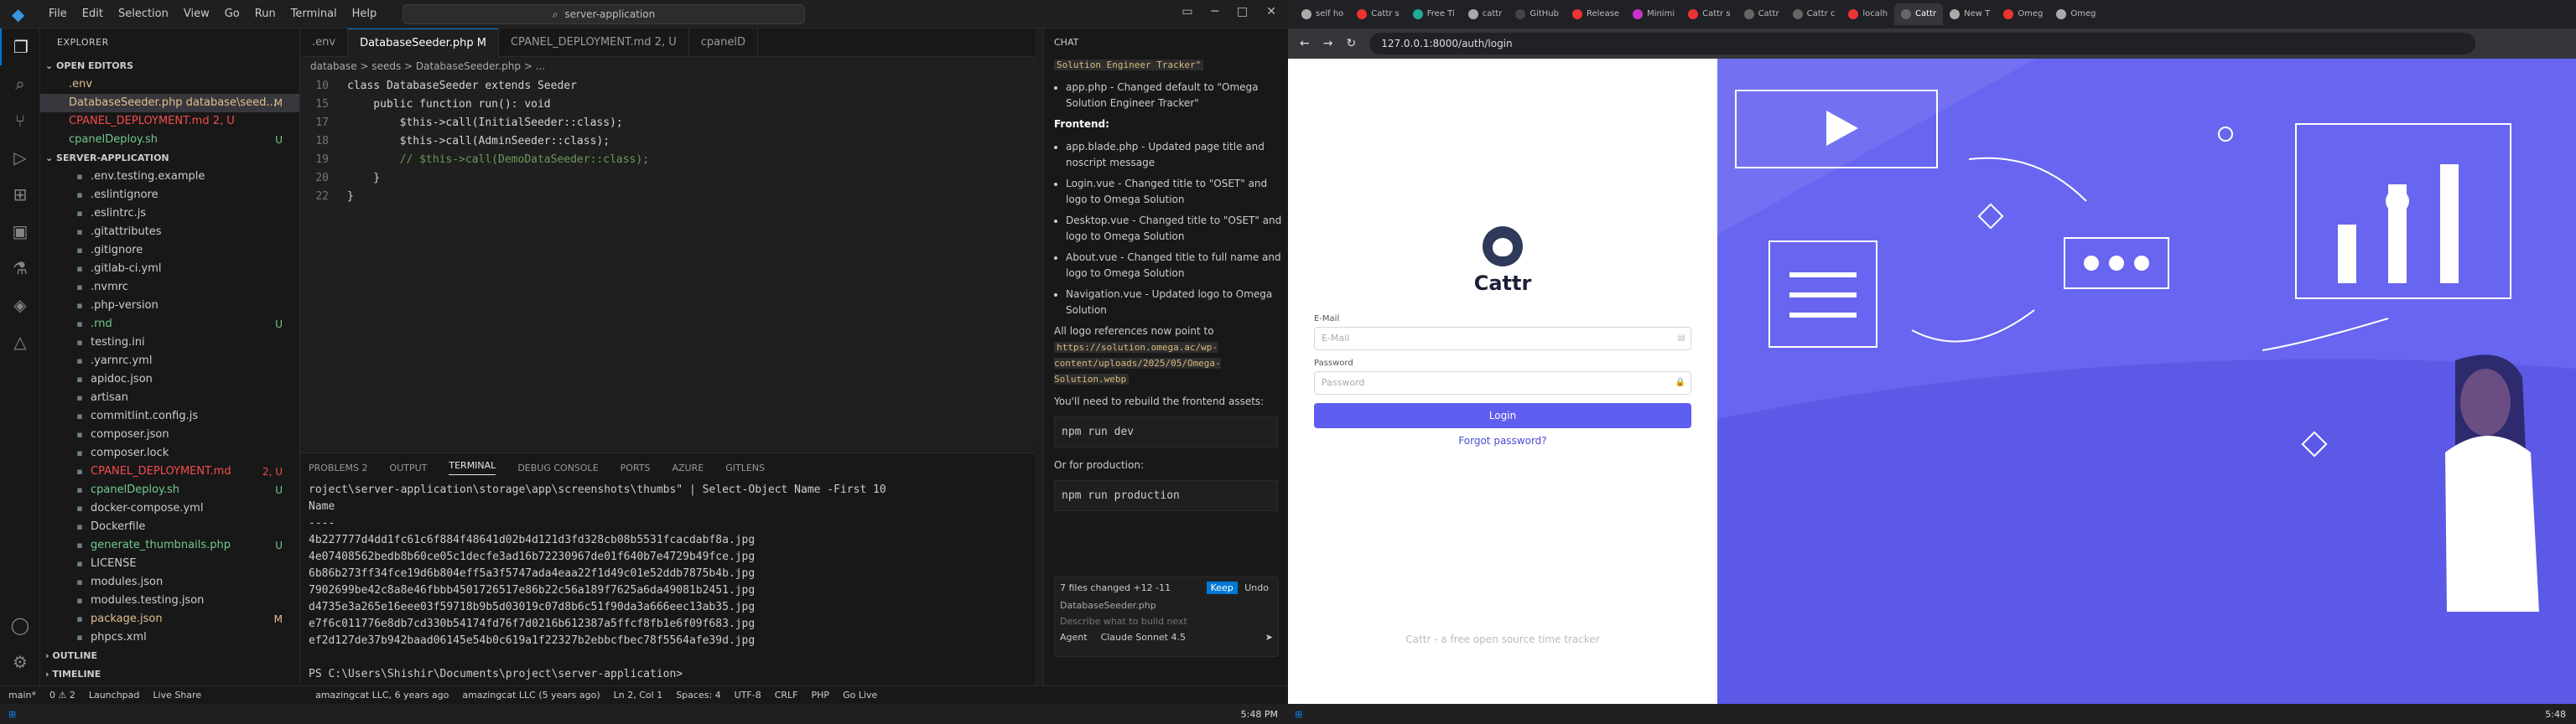 This screenshot has width=2576, height=724. Describe the element at coordinates (20, 157) in the screenshot. I see `run-debug-icon: ▷` at that location.